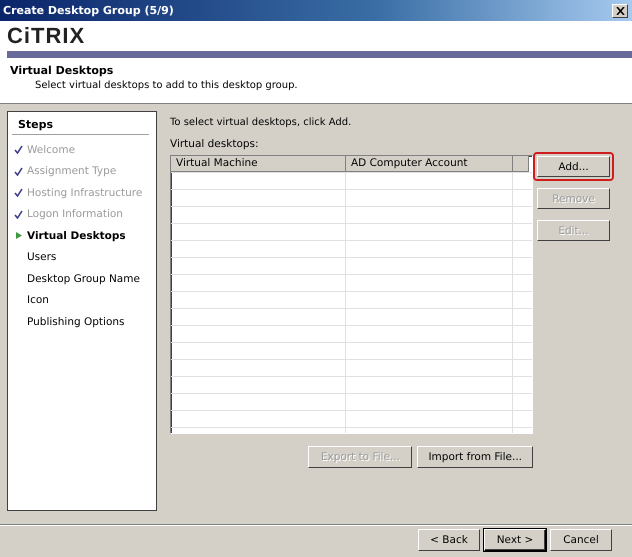  Describe the element at coordinates (581, 540) in the screenshot. I see `wizard-button: Cancel` at that location.